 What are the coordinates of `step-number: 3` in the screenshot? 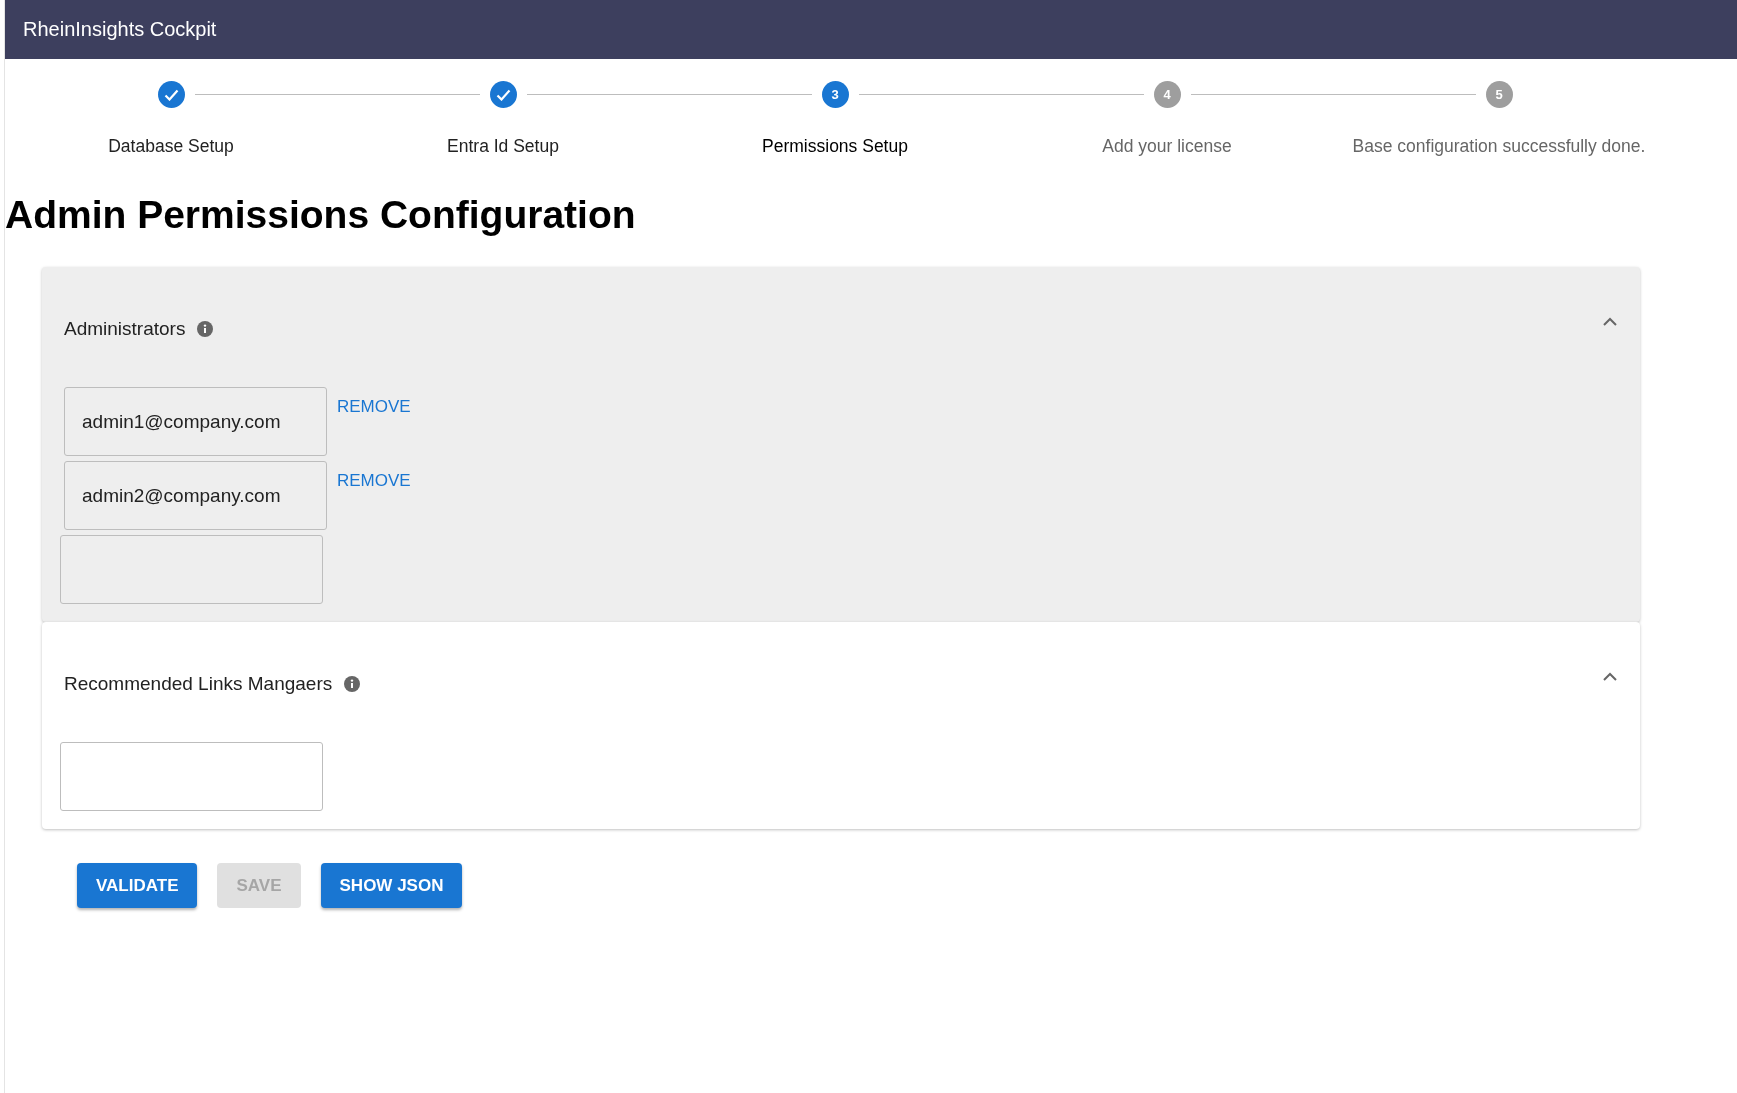 It's located at (835, 94).